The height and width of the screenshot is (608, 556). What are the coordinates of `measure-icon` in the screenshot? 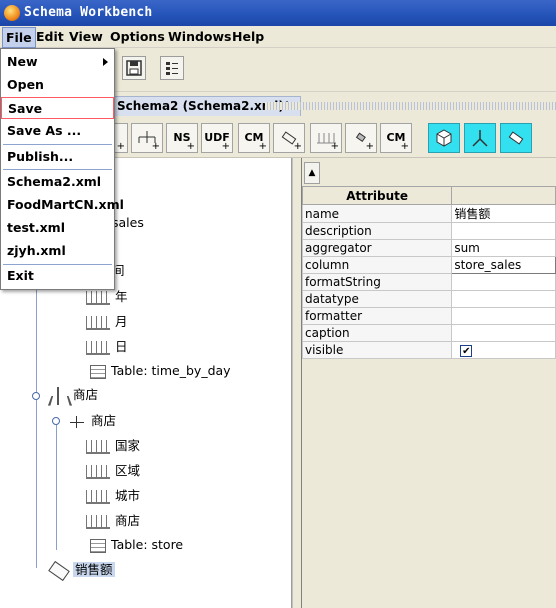 It's located at (59, 570).